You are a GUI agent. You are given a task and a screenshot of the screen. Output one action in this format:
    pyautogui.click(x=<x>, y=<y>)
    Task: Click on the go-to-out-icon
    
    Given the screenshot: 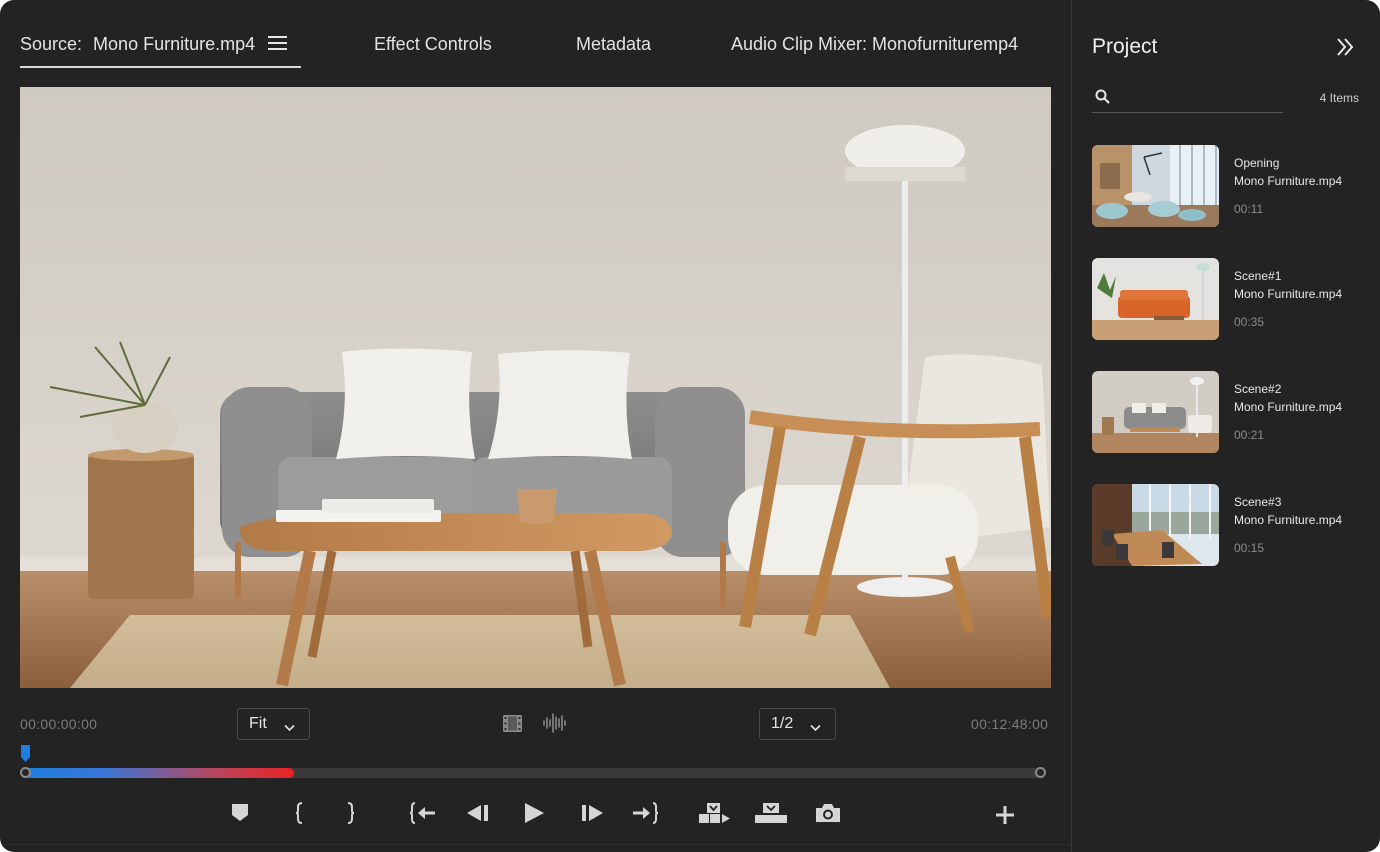 What is the action you would take?
    pyautogui.click(x=645, y=815)
    